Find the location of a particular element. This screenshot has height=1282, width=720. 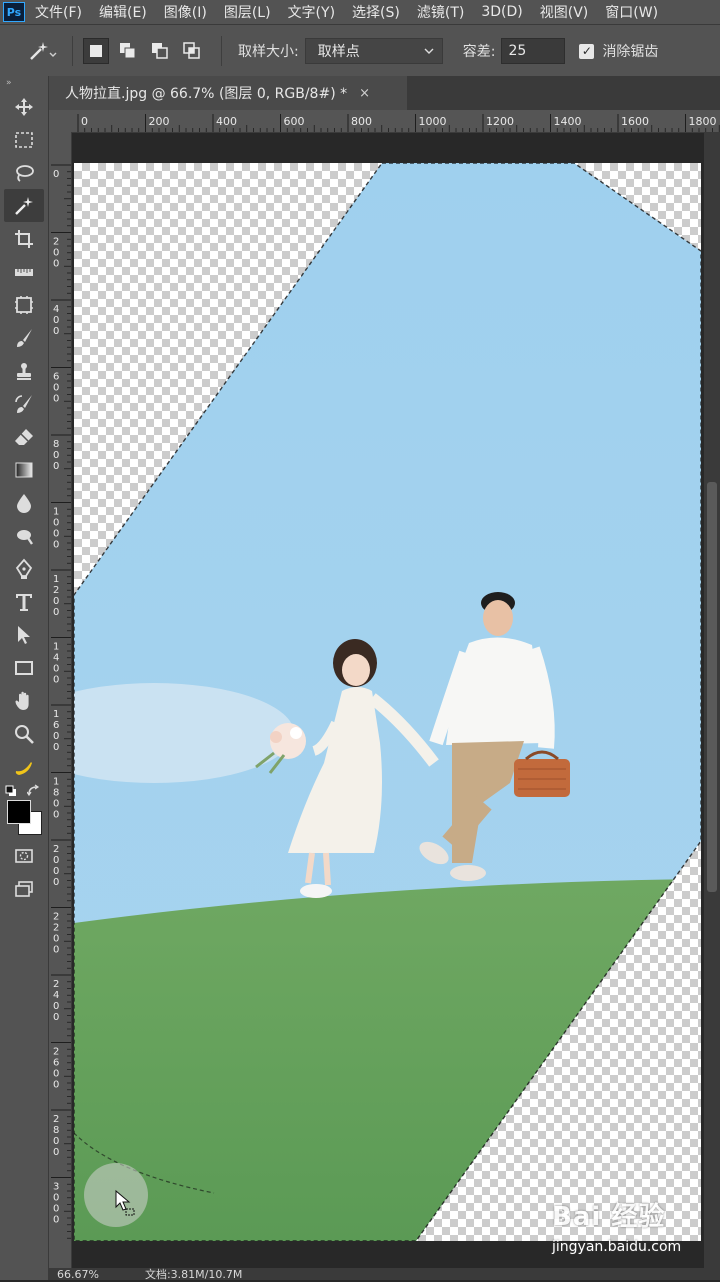

ruler-label: 600 is located at coordinates (294, 121).